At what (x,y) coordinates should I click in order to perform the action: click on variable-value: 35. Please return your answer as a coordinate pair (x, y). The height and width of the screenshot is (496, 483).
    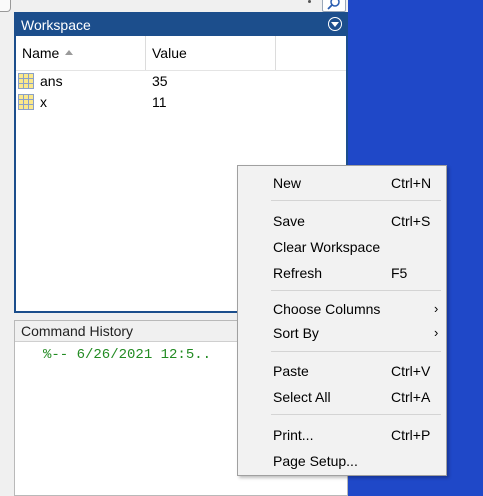
    Looking at the image, I should click on (160, 81).